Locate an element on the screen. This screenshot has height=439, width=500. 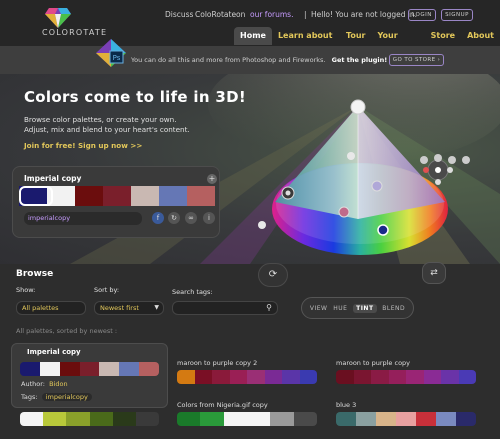
show-select: All palettes is located at coordinates (51, 308).